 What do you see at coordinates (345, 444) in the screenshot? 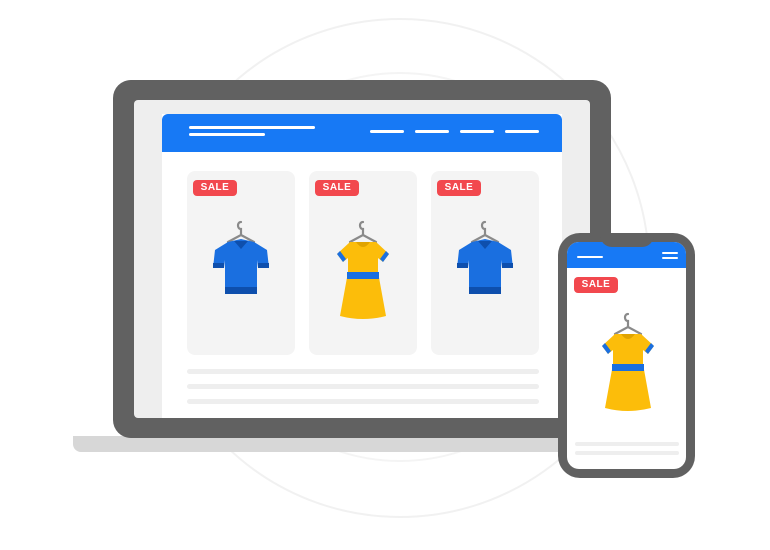
I see `laptop-base` at bounding box center [345, 444].